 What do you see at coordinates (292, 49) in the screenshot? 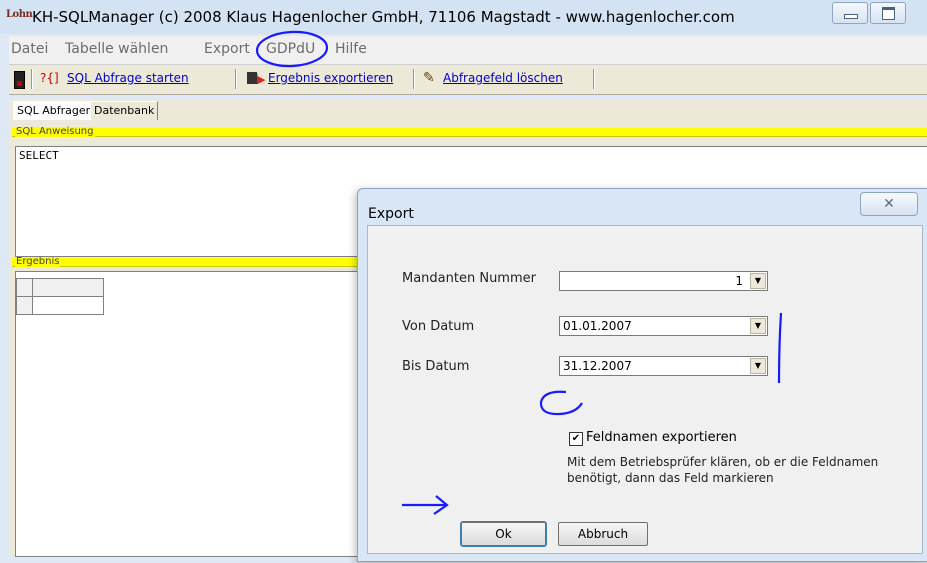
I see `gdpdu-circle-annotation` at bounding box center [292, 49].